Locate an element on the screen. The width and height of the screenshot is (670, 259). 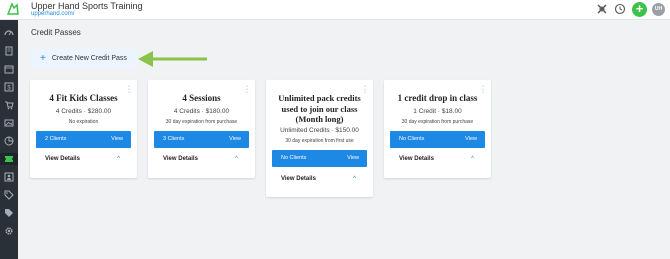
tags-icon is located at coordinates (9, 213).